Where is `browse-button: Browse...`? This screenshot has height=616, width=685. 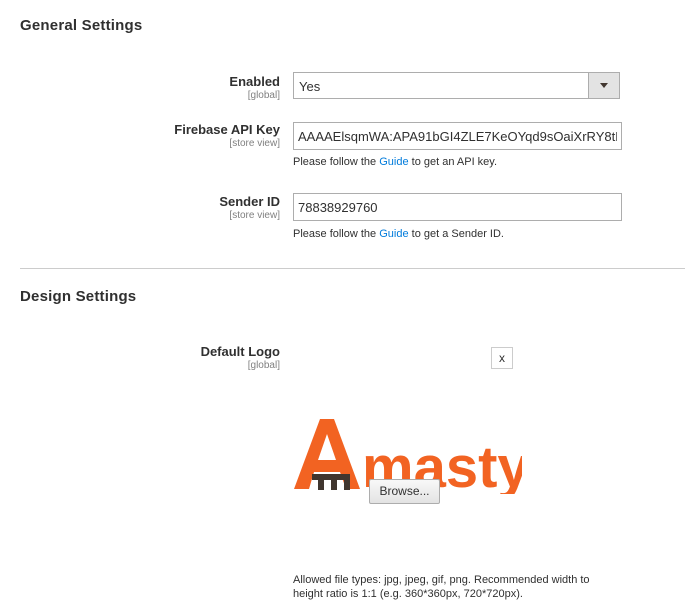 browse-button: Browse... is located at coordinates (404, 491).